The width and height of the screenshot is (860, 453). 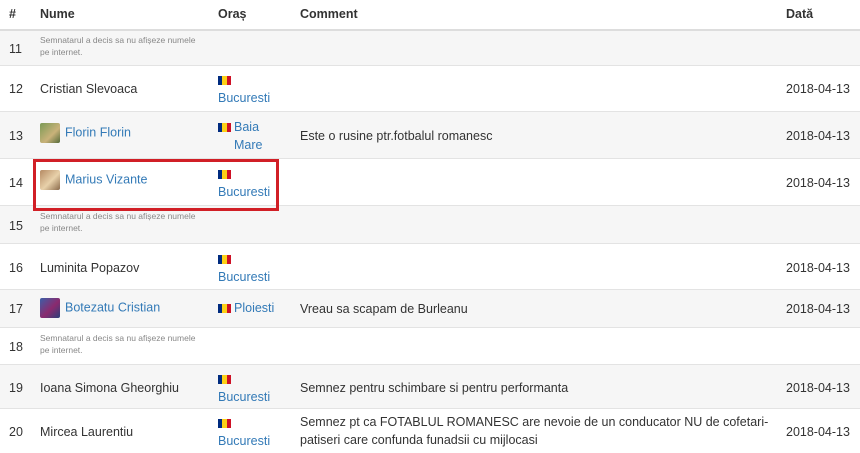 What do you see at coordinates (16, 226) in the screenshot?
I see `row-number: 15` at bounding box center [16, 226].